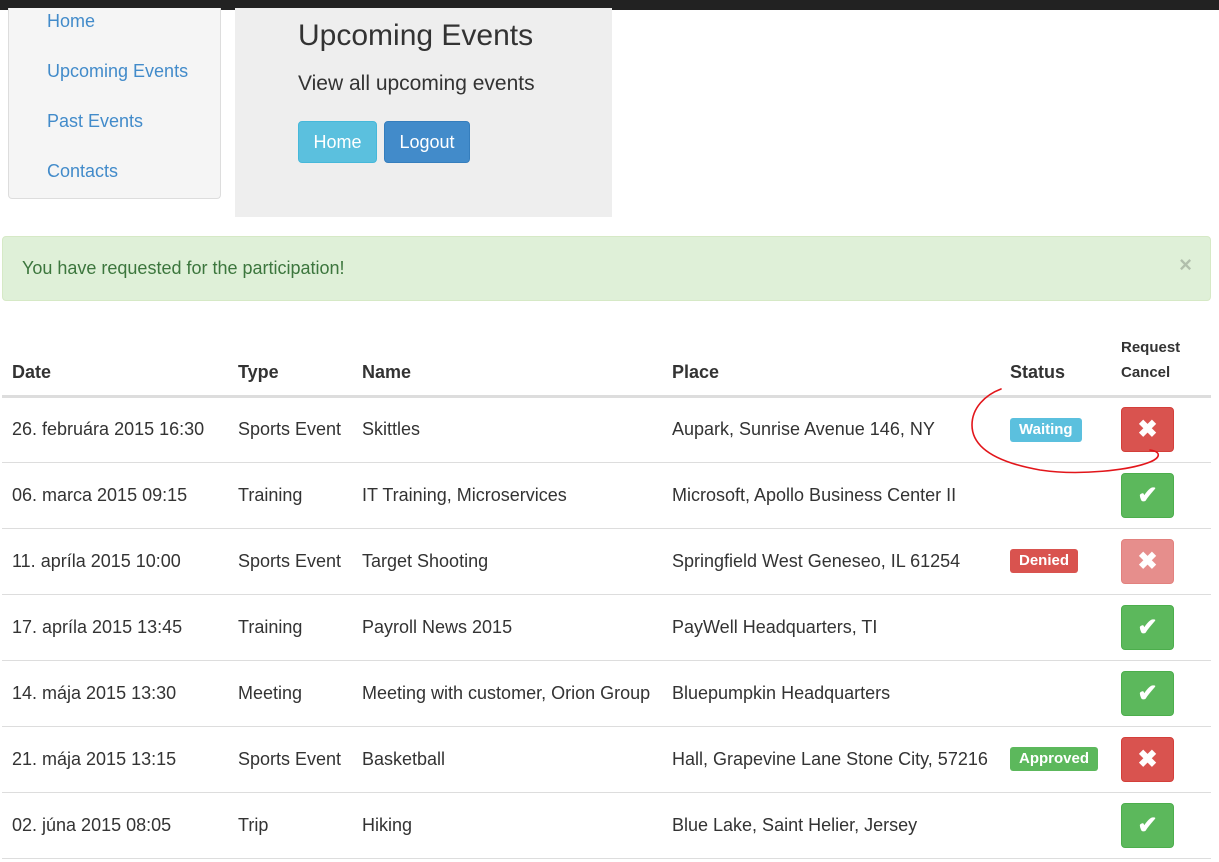 The width and height of the screenshot is (1219, 862). Describe the element at coordinates (831, 495) in the screenshot. I see `event-place: Microsoft, Apollo Business Center II` at that location.